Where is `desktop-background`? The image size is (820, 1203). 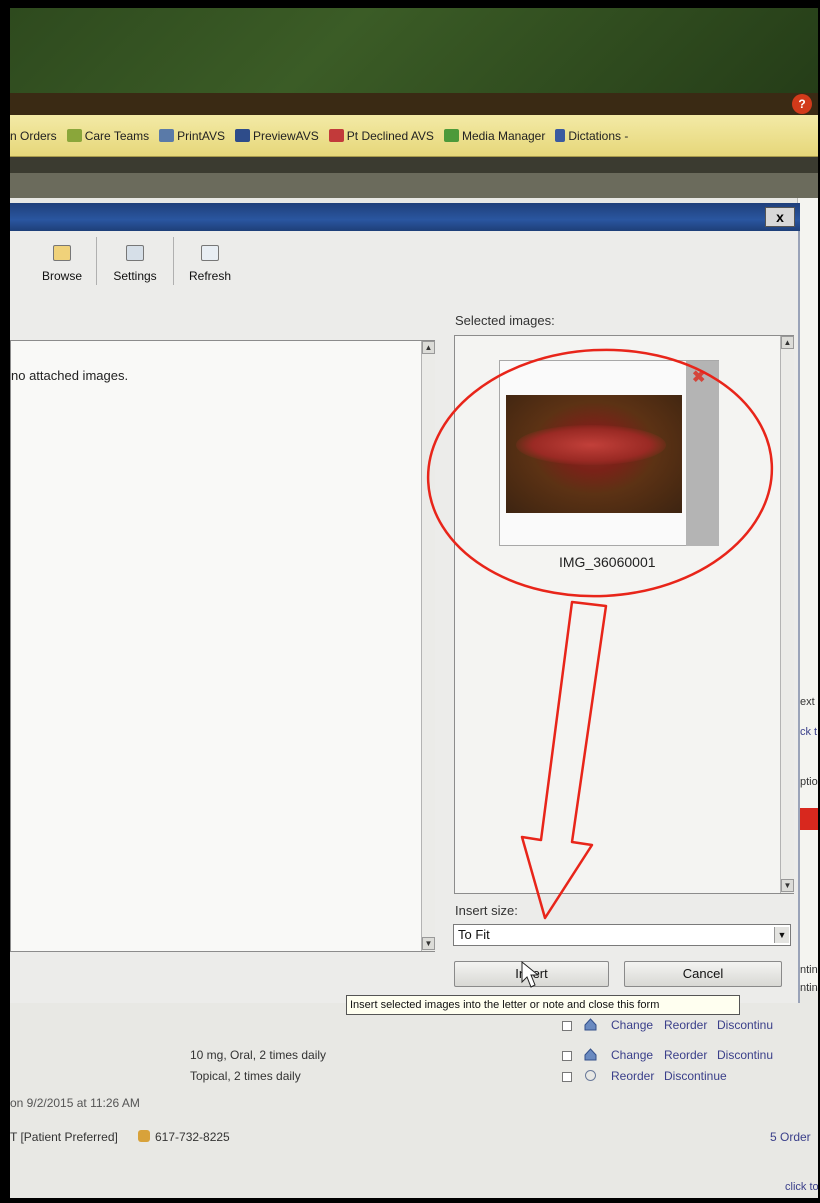 desktop-background is located at coordinates (414, 50).